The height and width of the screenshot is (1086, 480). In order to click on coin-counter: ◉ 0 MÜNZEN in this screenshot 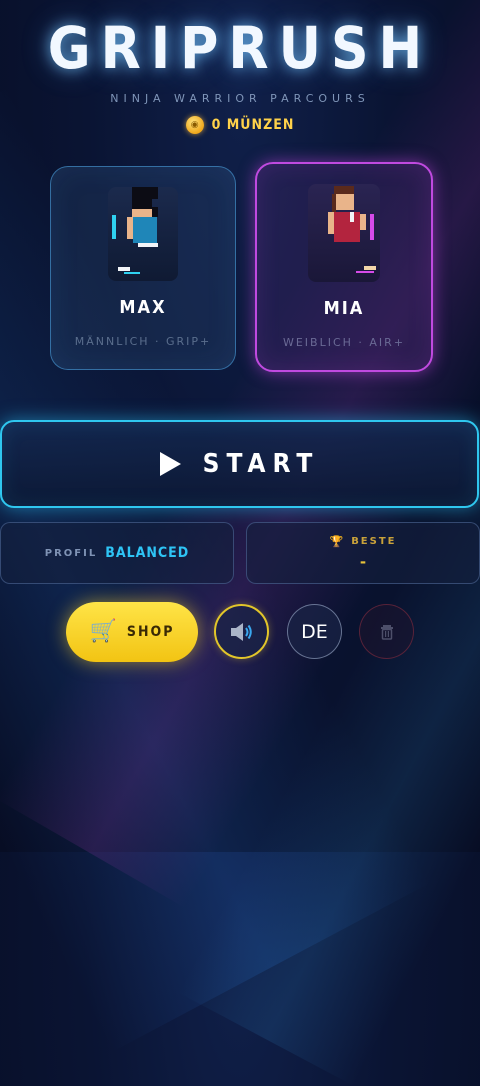, I will do `click(240, 125)`.